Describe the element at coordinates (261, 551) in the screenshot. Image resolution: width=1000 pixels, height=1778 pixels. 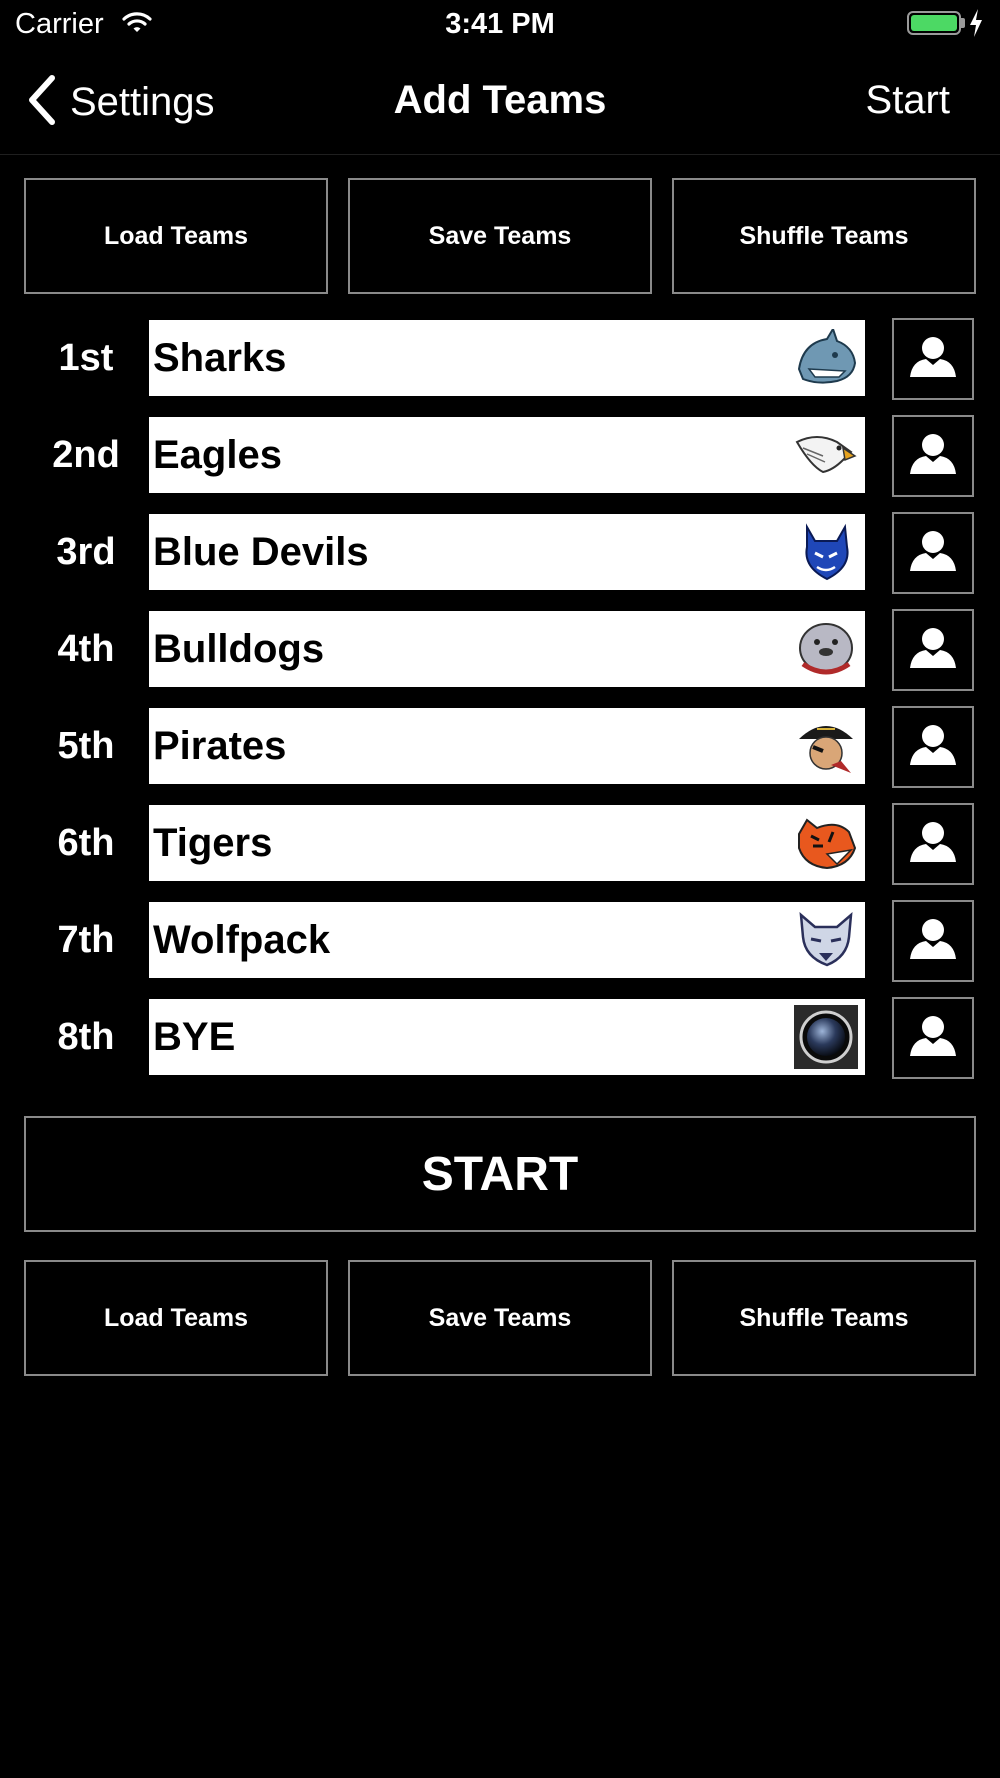
I see `team-name: Blue Devils` at that location.